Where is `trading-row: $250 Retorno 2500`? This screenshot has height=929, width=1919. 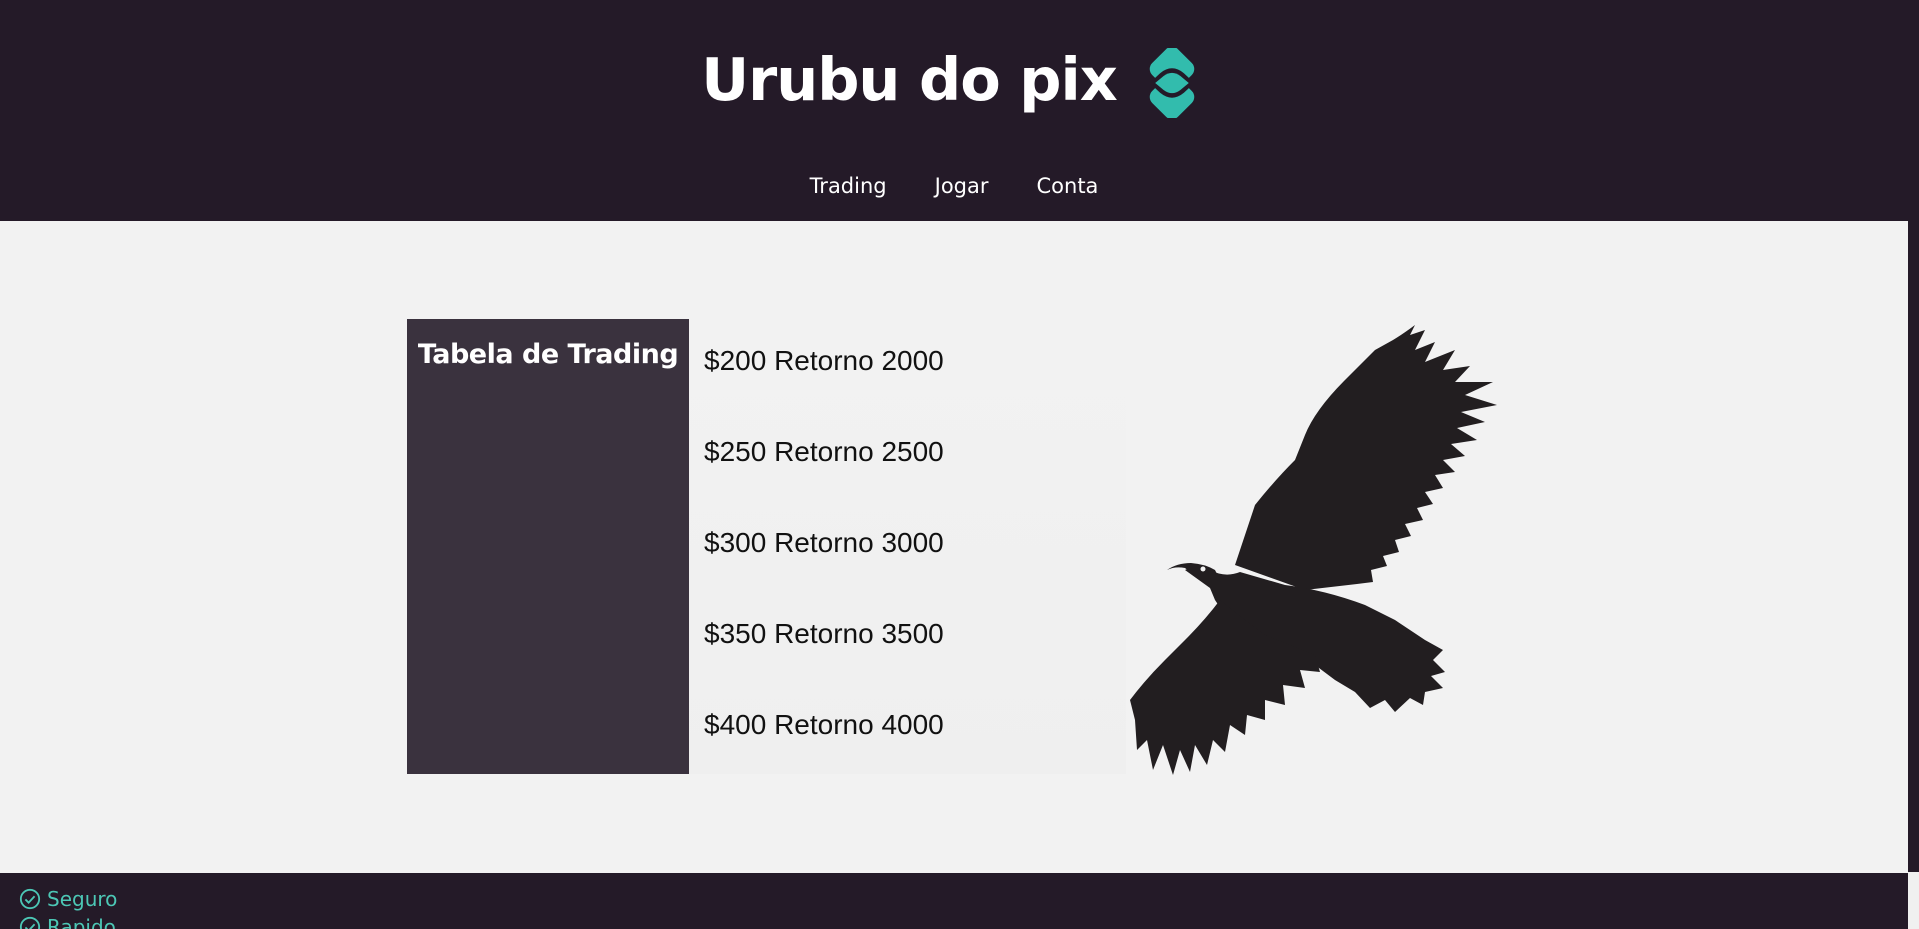 trading-row: $250 Retorno 2500 is located at coordinates (824, 451).